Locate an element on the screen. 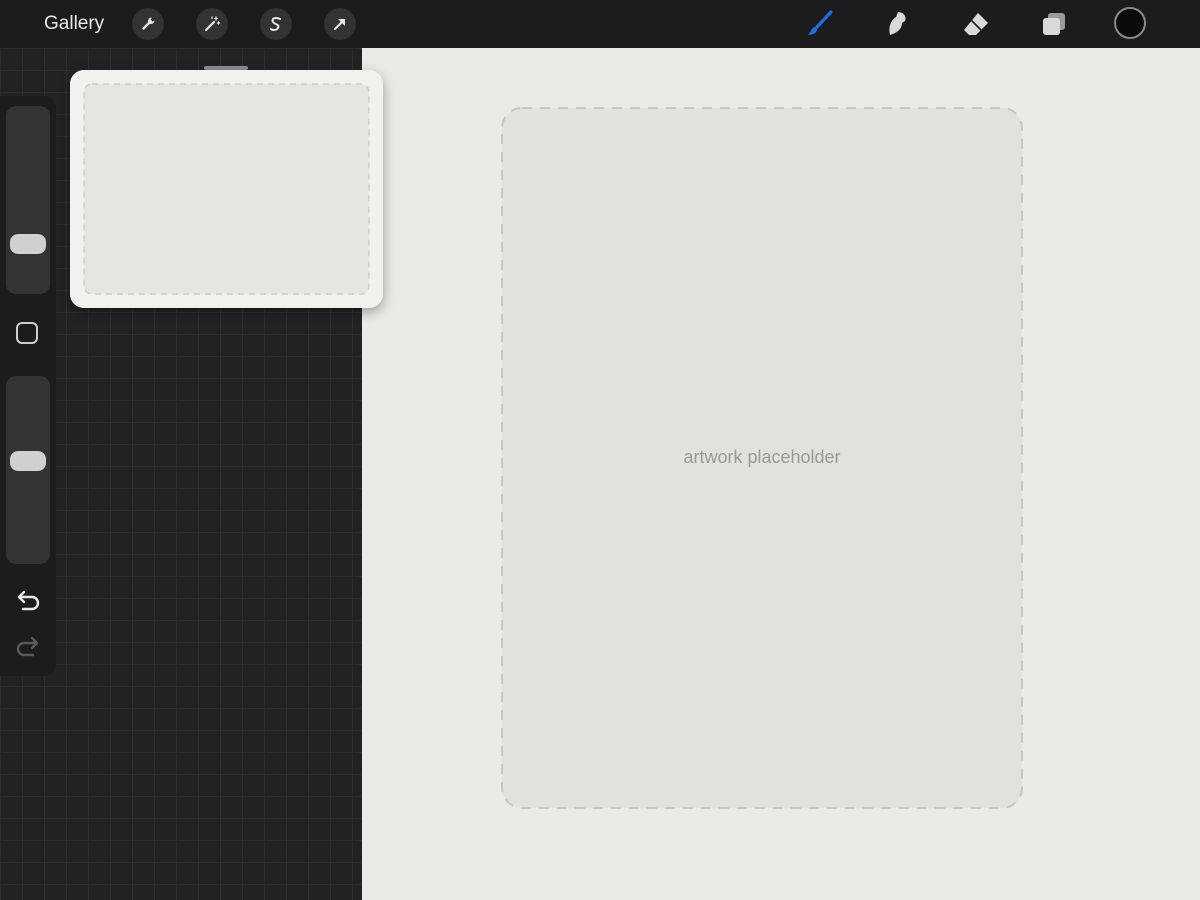 The height and width of the screenshot is (900, 1200). adjustments-button is located at coordinates (212, 24).